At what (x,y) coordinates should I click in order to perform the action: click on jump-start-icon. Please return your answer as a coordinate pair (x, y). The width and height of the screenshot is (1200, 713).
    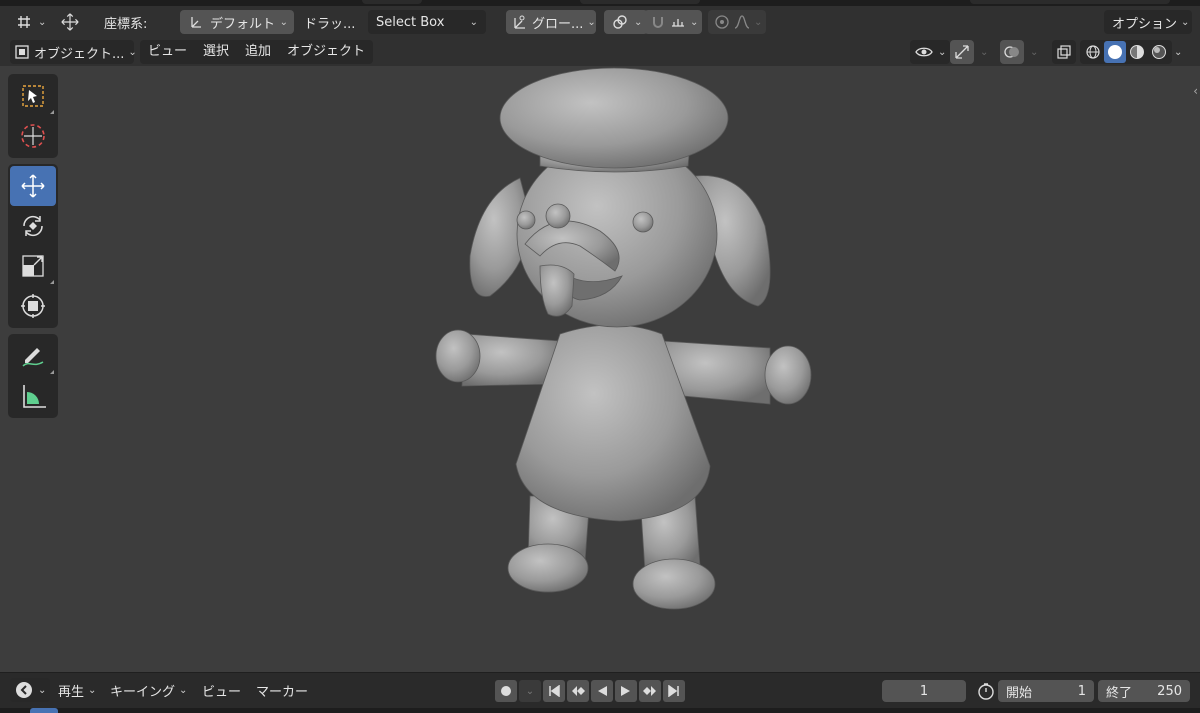
    Looking at the image, I should click on (554, 691).